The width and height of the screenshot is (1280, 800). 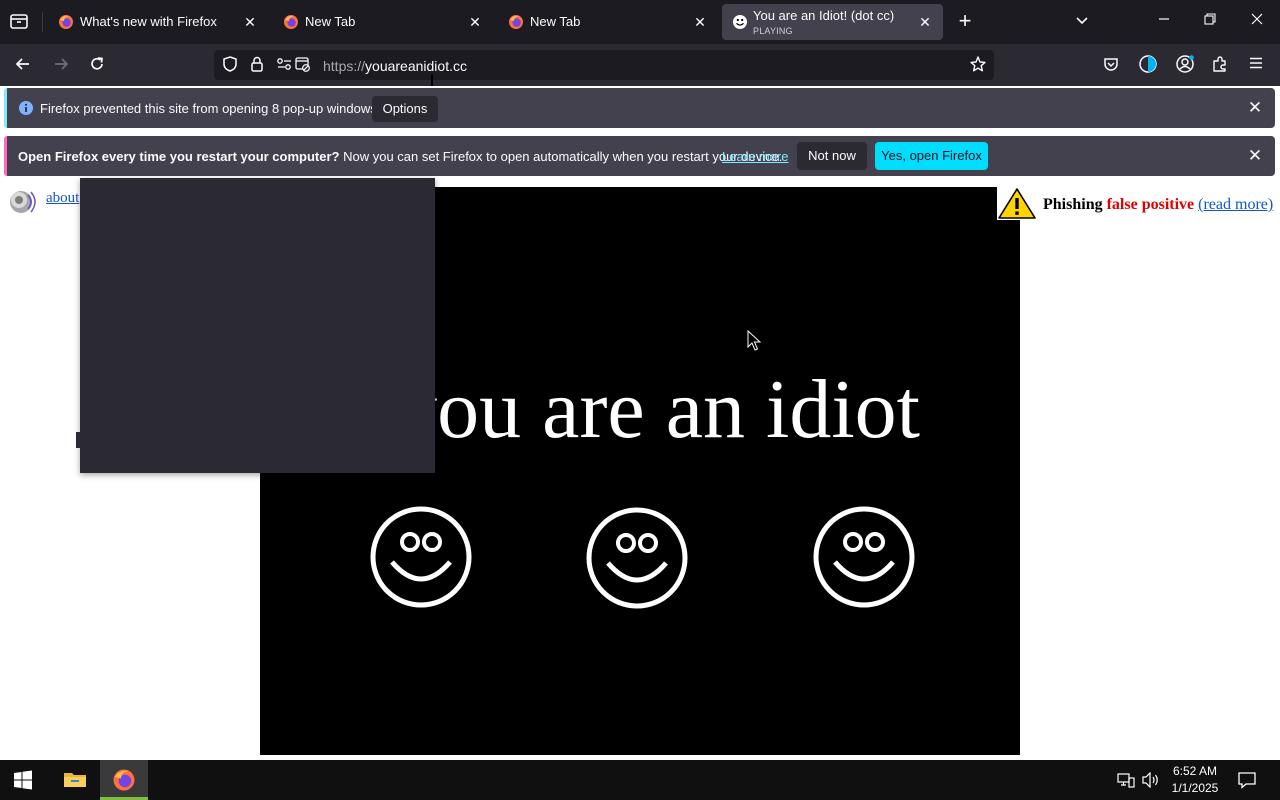 What do you see at coordinates (606, 22) in the screenshot?
I see `tab-new-tab-2: New Tab ✕` at bounding box center [606, 22].